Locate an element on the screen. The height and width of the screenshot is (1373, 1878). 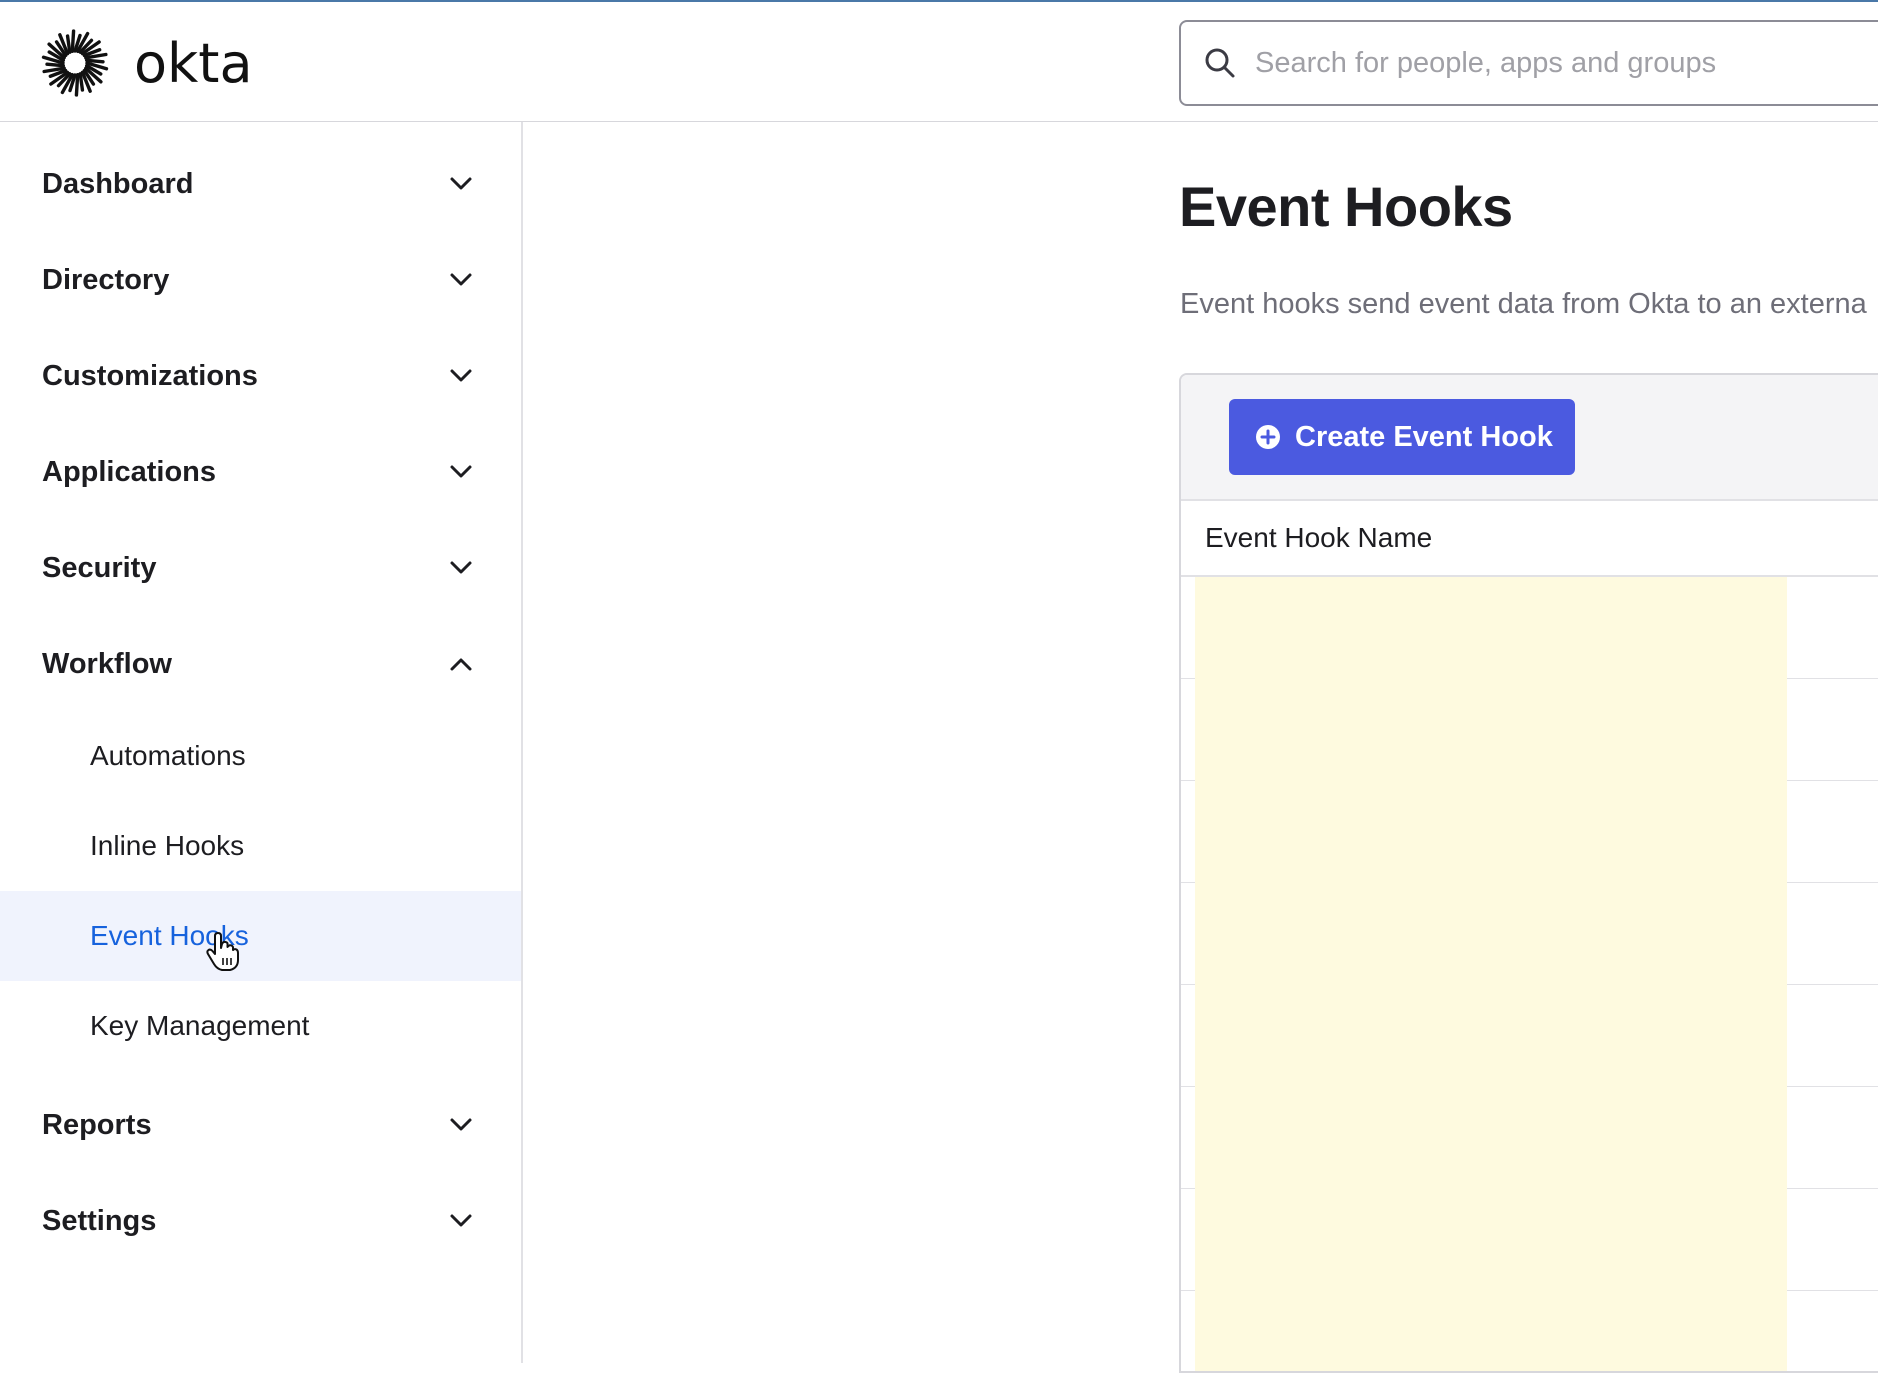
sidebar-item-label: Settings is located at coordinates (99, 1220).